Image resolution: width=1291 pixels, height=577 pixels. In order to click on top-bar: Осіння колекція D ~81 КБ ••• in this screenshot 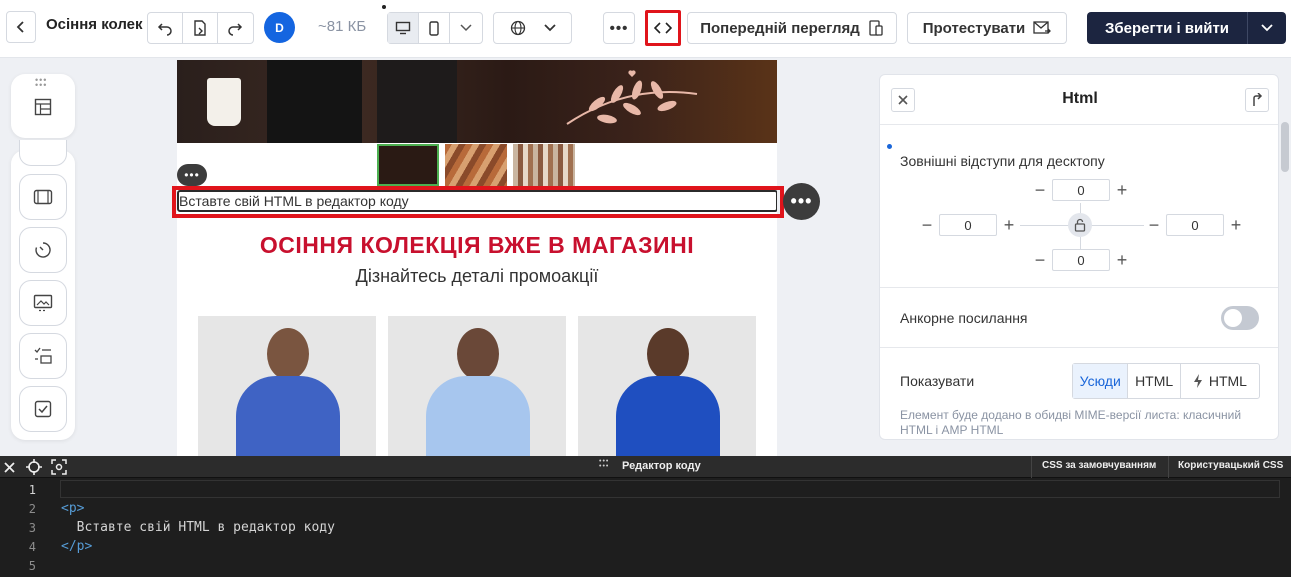, I will do `click(645, 29)`.